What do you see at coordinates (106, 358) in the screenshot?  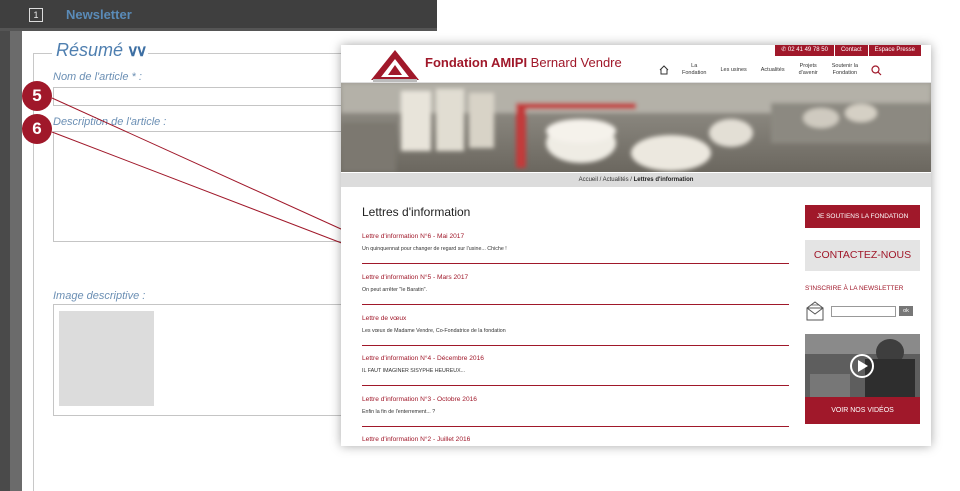 I see `image-placeholder` at bounding box center [106, 358].